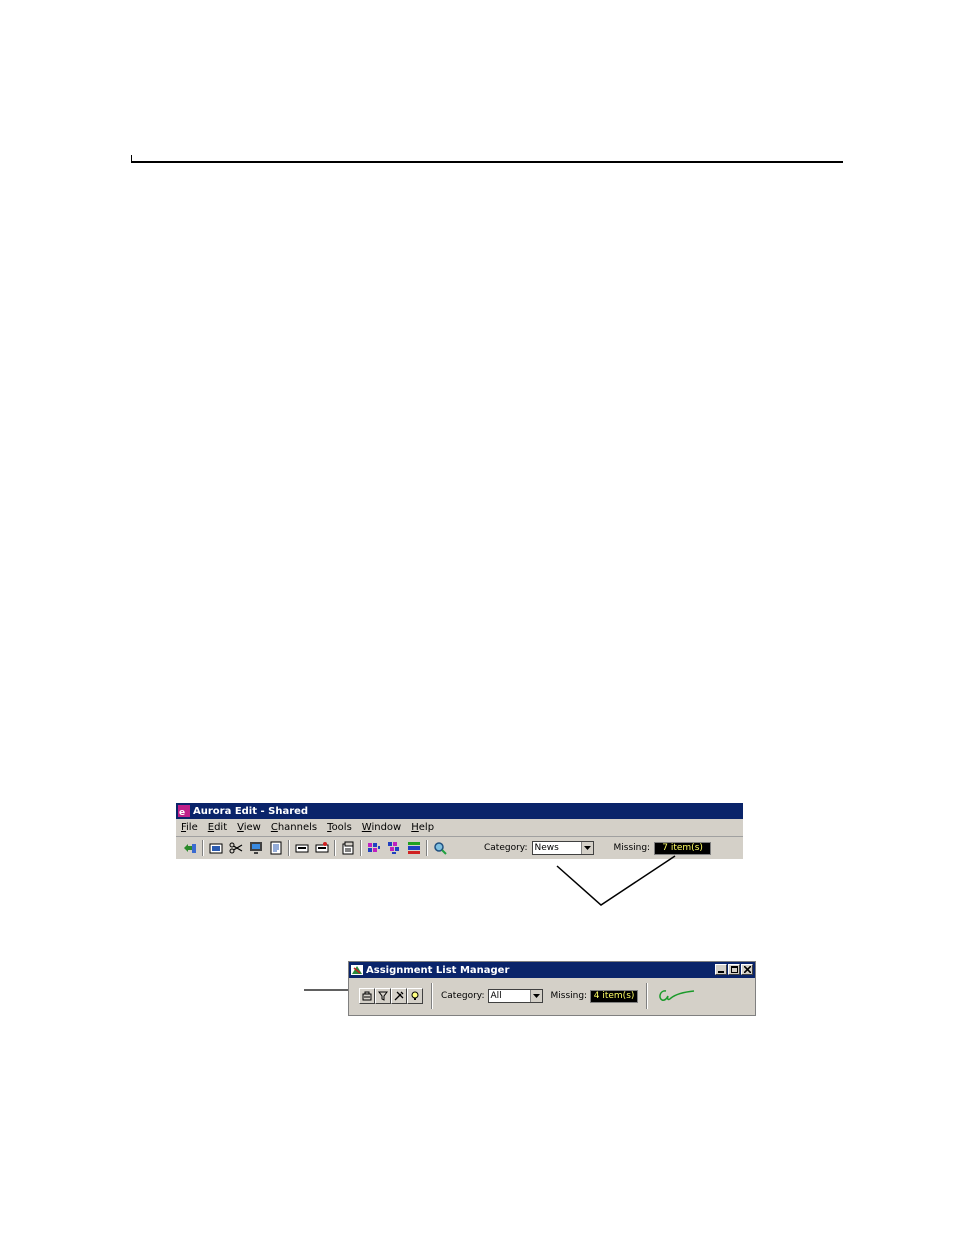  What do you see at coordinates (535, 996) in the screenshot?
I see `chevron-down-icon` at bounding box center [535, 996].